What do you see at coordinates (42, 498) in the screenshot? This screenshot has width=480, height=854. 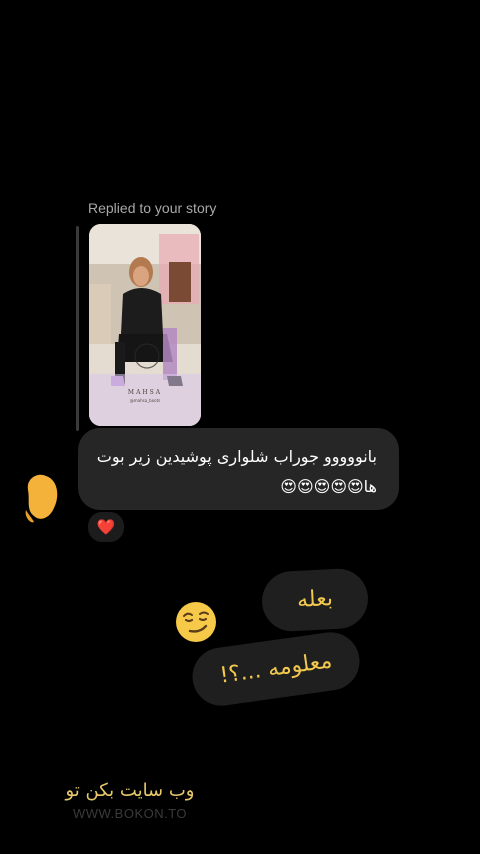 I see `sender-avatar` at bounding box center [42, 498].